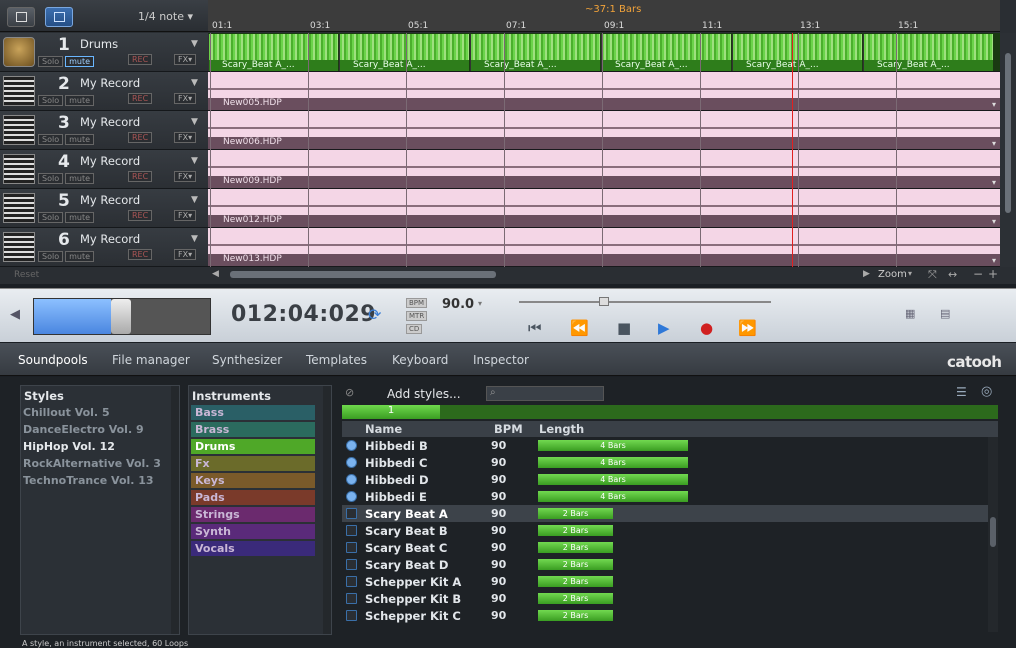 Image resolution: width=1016 pixels, height=648 pixels. I want to click on list-view-icon: ☰, so click(961, 392).